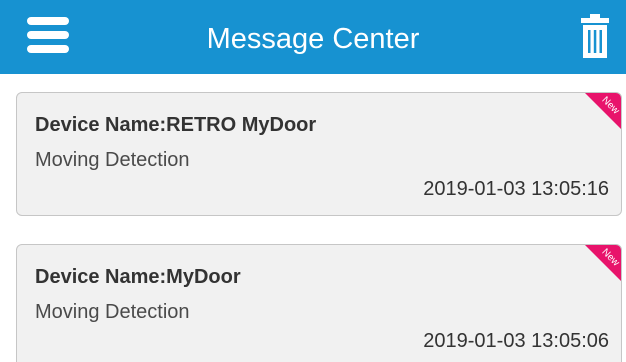 Image resolution: width=626 pixels, height=362 pixels. What do you see at coordinates (176, 125) in the screenshot?
I see `device-name: Device Name:RETRO MyDoor` at bounding box center [176, 125].